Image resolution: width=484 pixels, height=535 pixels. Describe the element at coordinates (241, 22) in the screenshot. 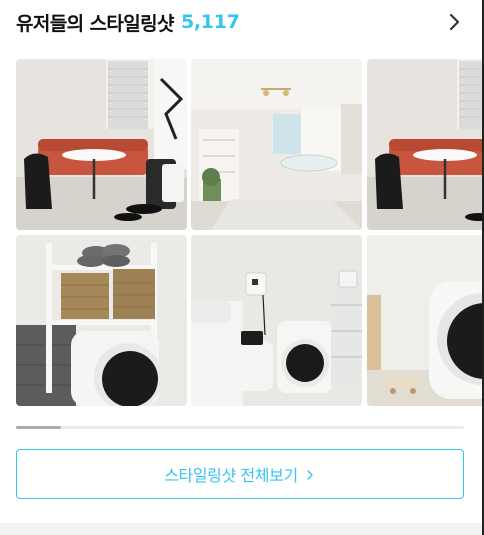

I see `section-header: 유저들의 스타일링샷 5,117` at that location.